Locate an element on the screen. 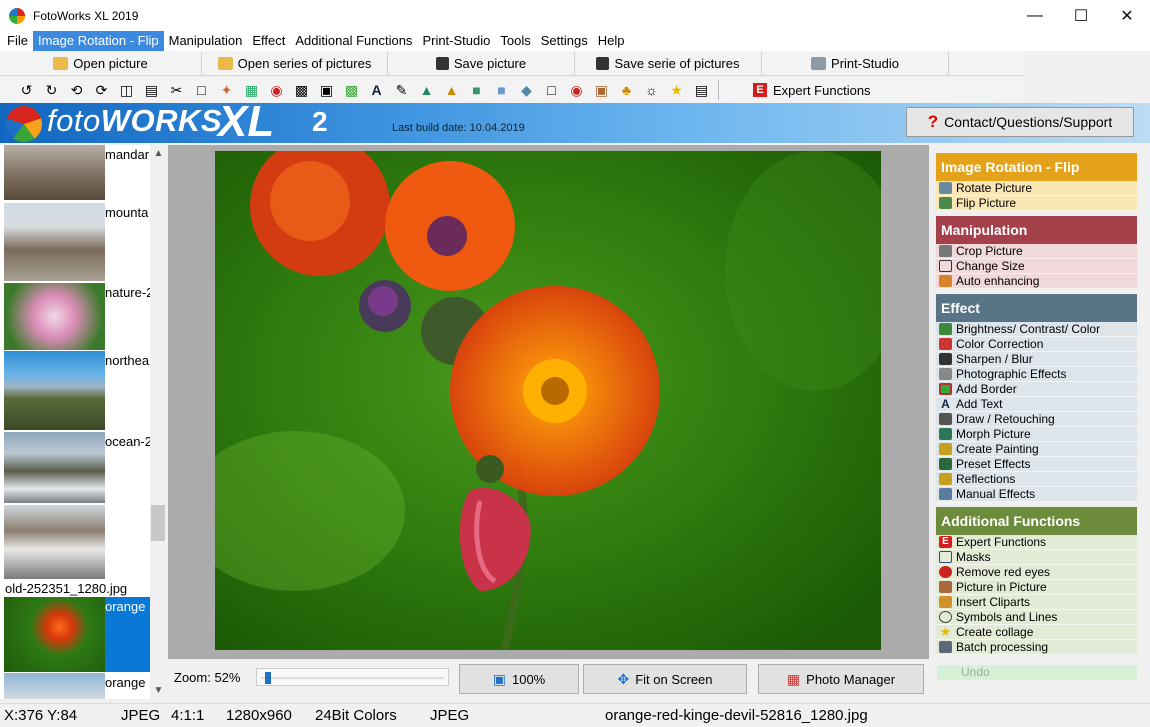 This screenshot has width=1150, height=727. scroll-down-icon: ▼ is located at coordinates (158, 690).